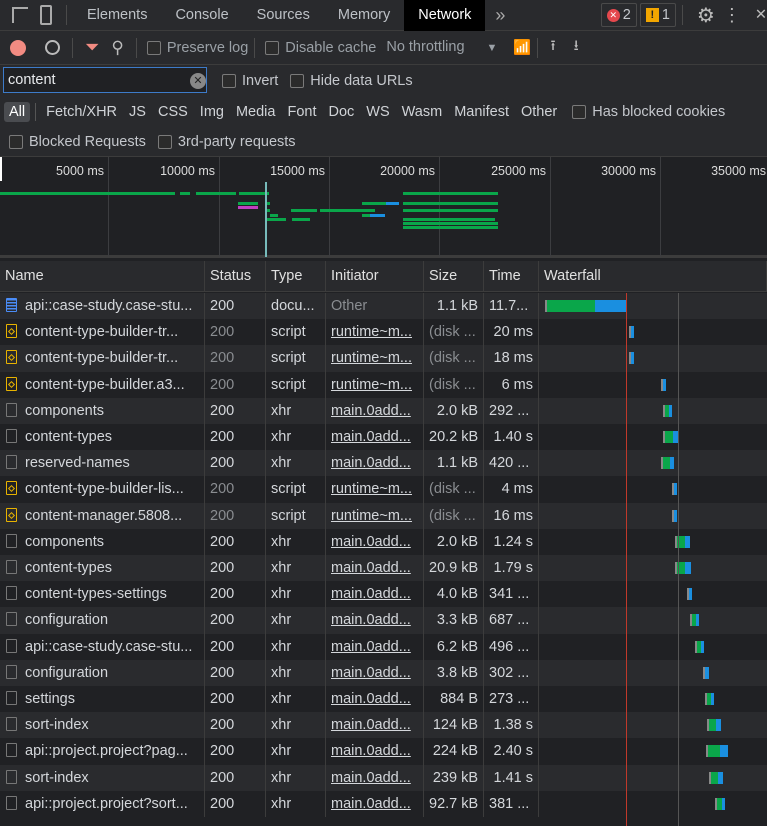 This screenshot has width=767, height=826. Describe the element at coordinates (137, 112) in the screenshot. I see `type-js: JS` at that location.